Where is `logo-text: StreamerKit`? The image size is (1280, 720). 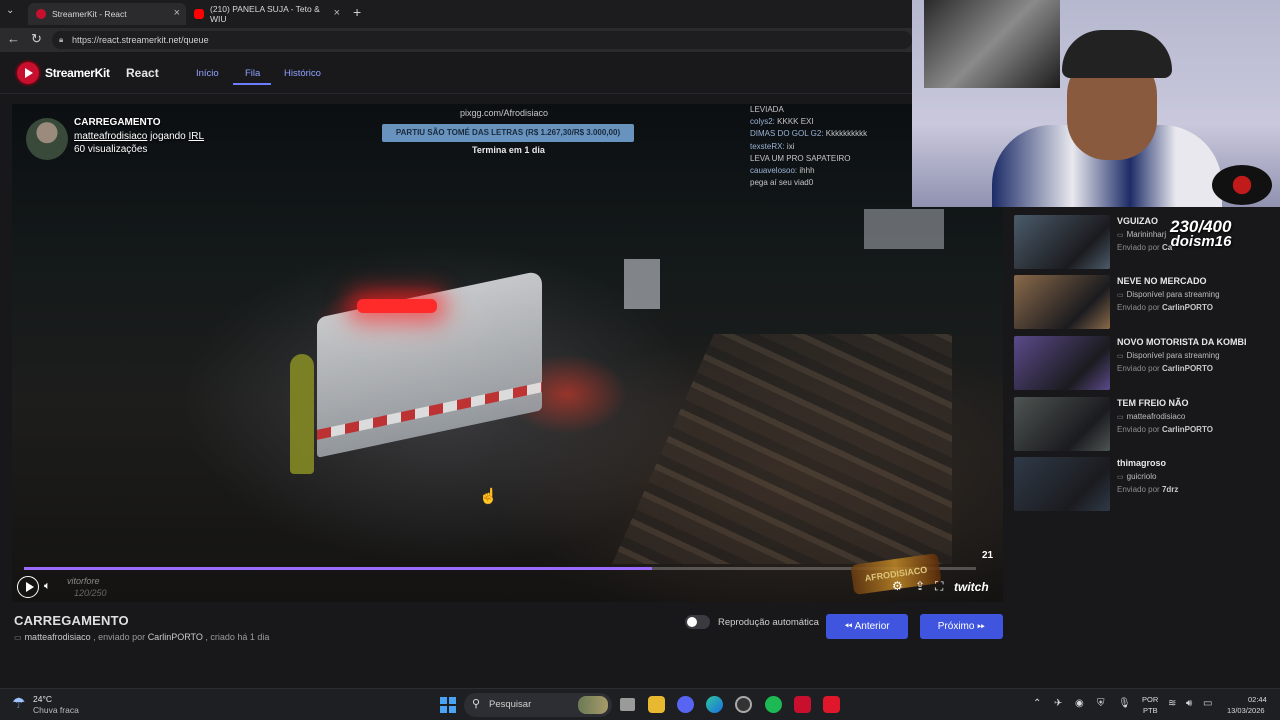 logo-text: StreamerKit is located at coordinates (77, 73).